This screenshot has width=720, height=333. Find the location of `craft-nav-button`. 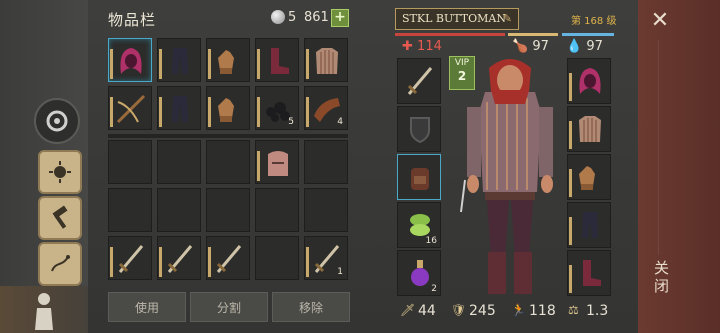

craft-nav-button is located at coordinates (60, 172).